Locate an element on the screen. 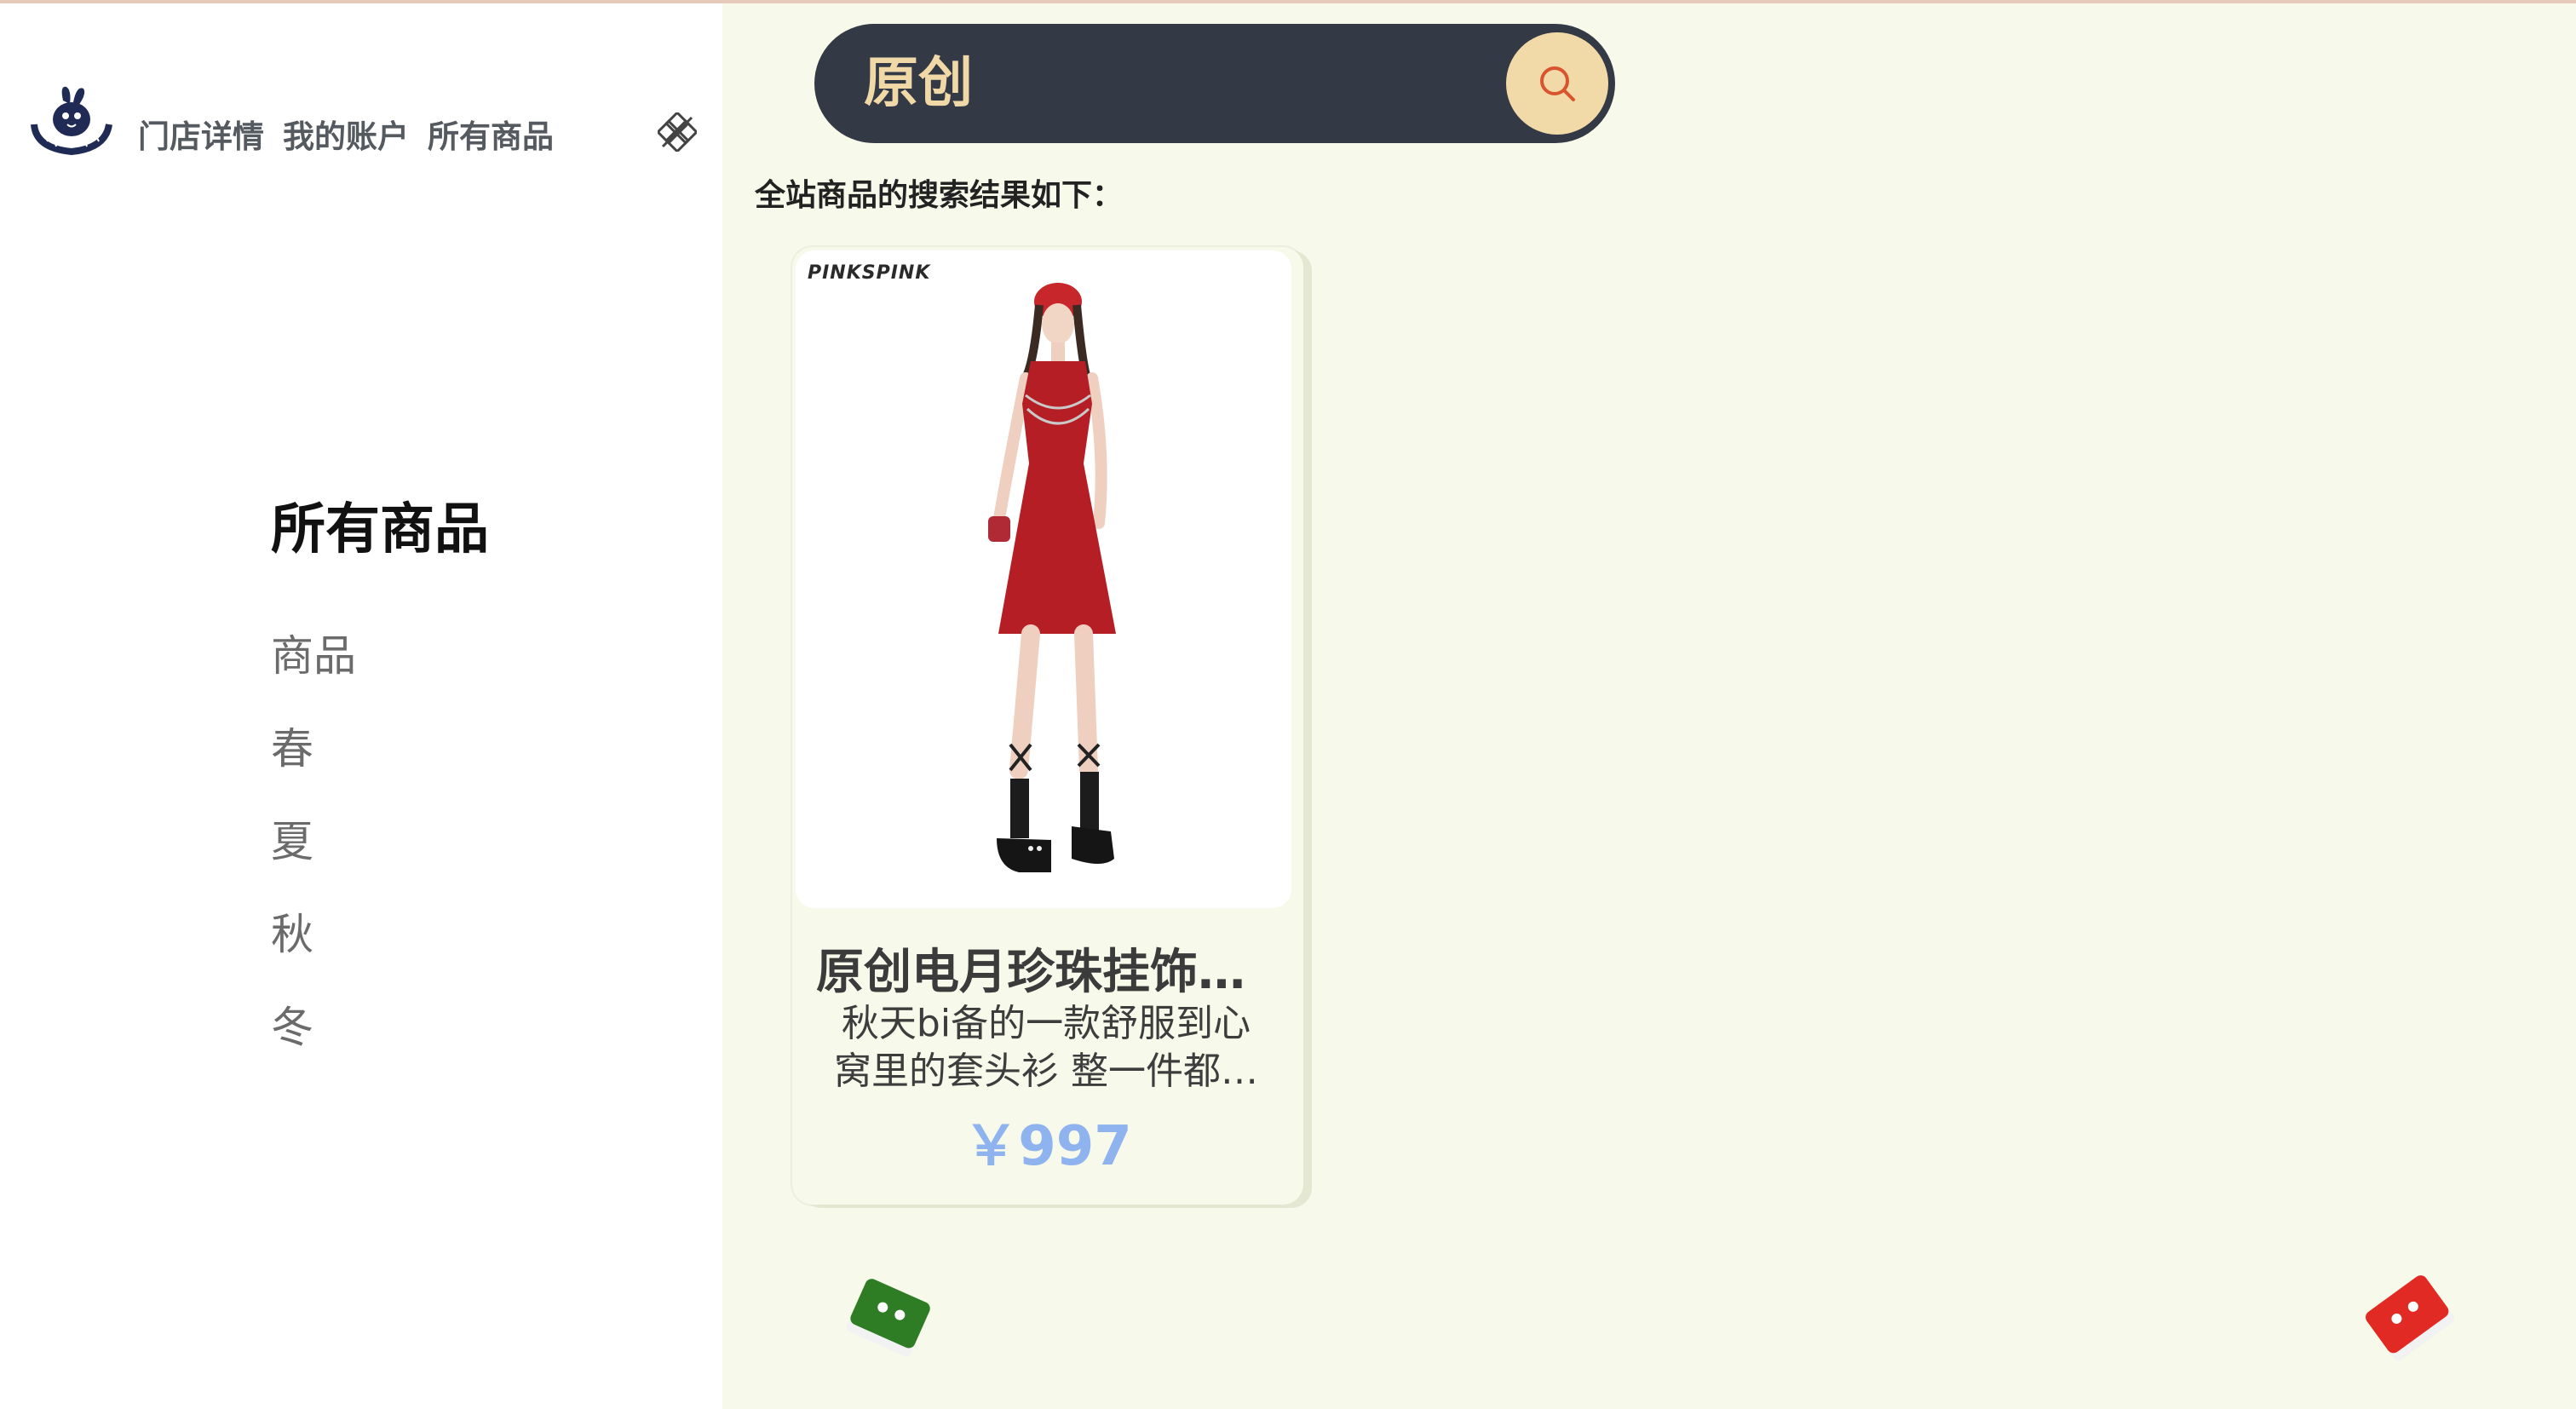 This screenshot has width=2576, height=1409. top-nav: 门店详情 我的账户 所有商品 is located at coordinates (346, 134).